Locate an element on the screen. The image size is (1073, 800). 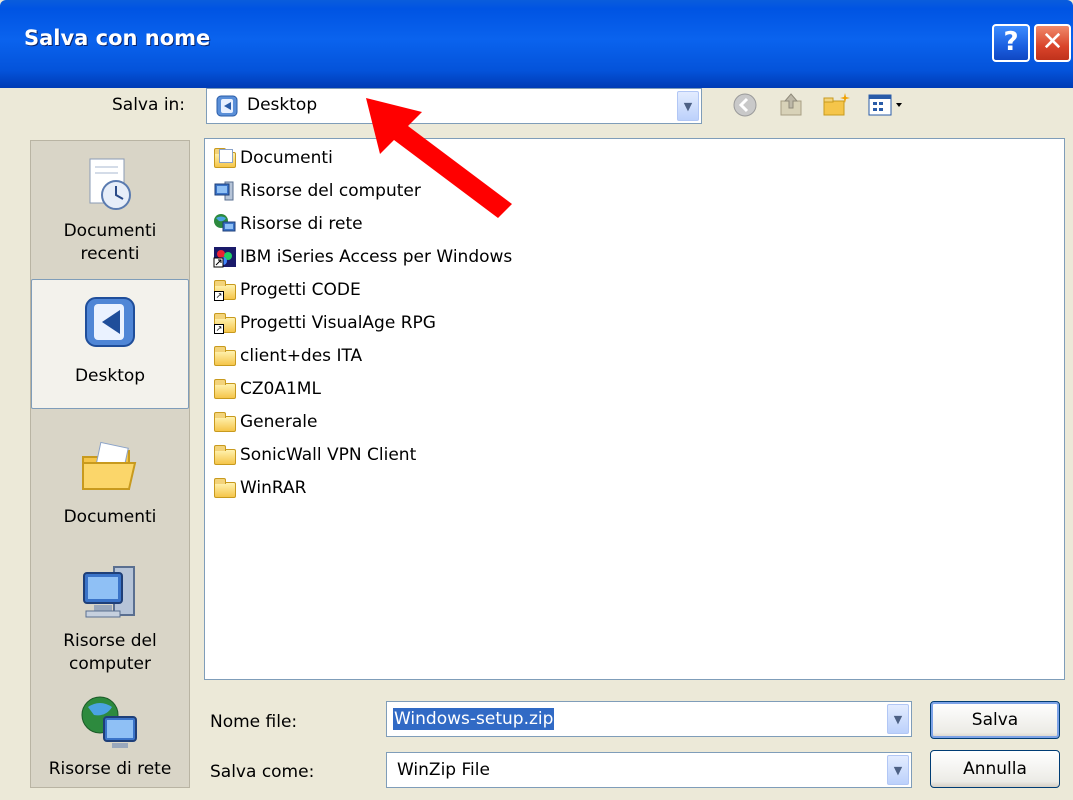
place-network: Risorse di rete is located at coordinates (110, 740).